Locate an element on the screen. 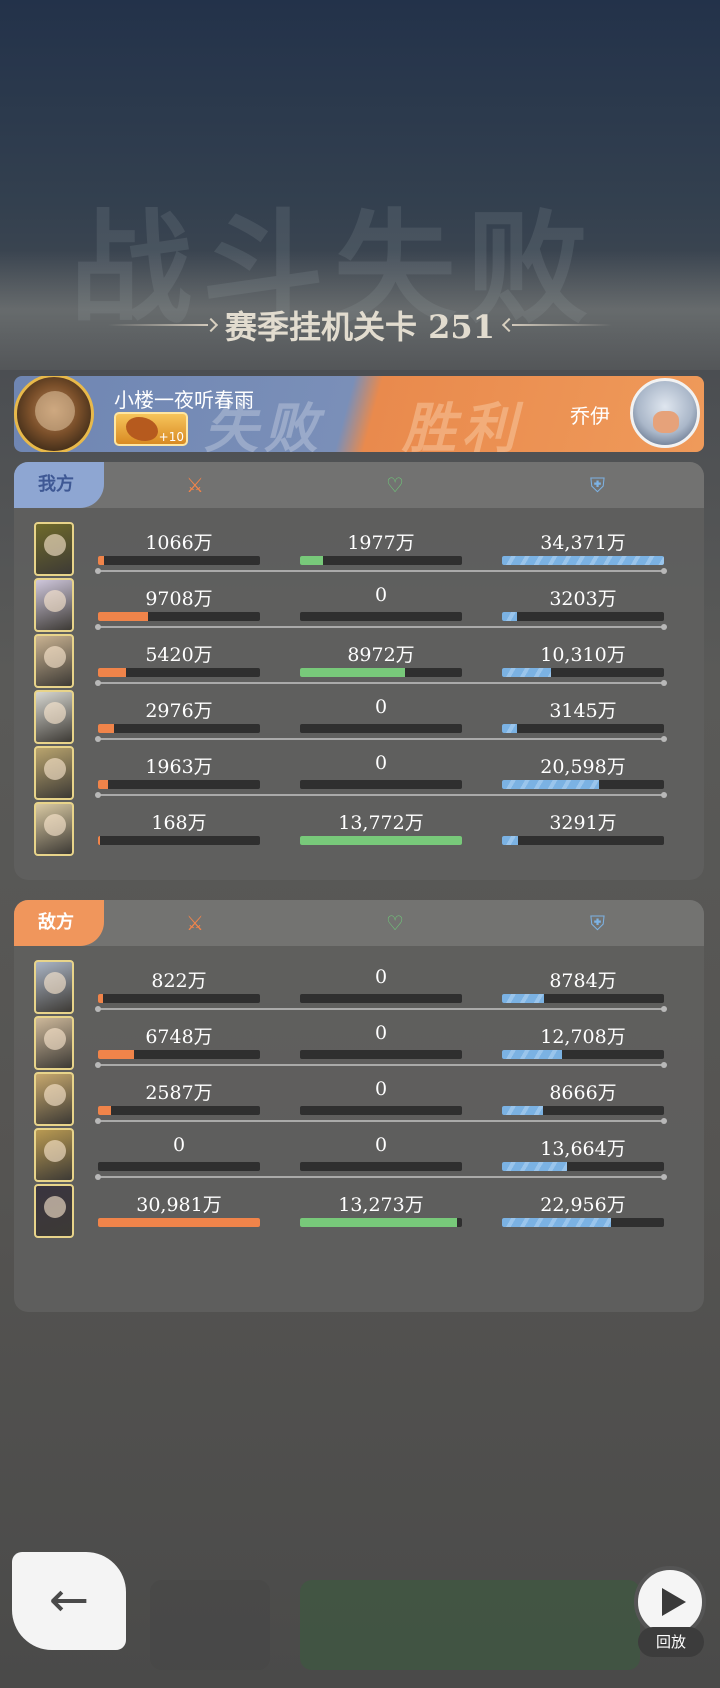 The height and width of the screenshot is (1688, 720). tank-value: 22,956万 is located at coordinates (583, 1205).